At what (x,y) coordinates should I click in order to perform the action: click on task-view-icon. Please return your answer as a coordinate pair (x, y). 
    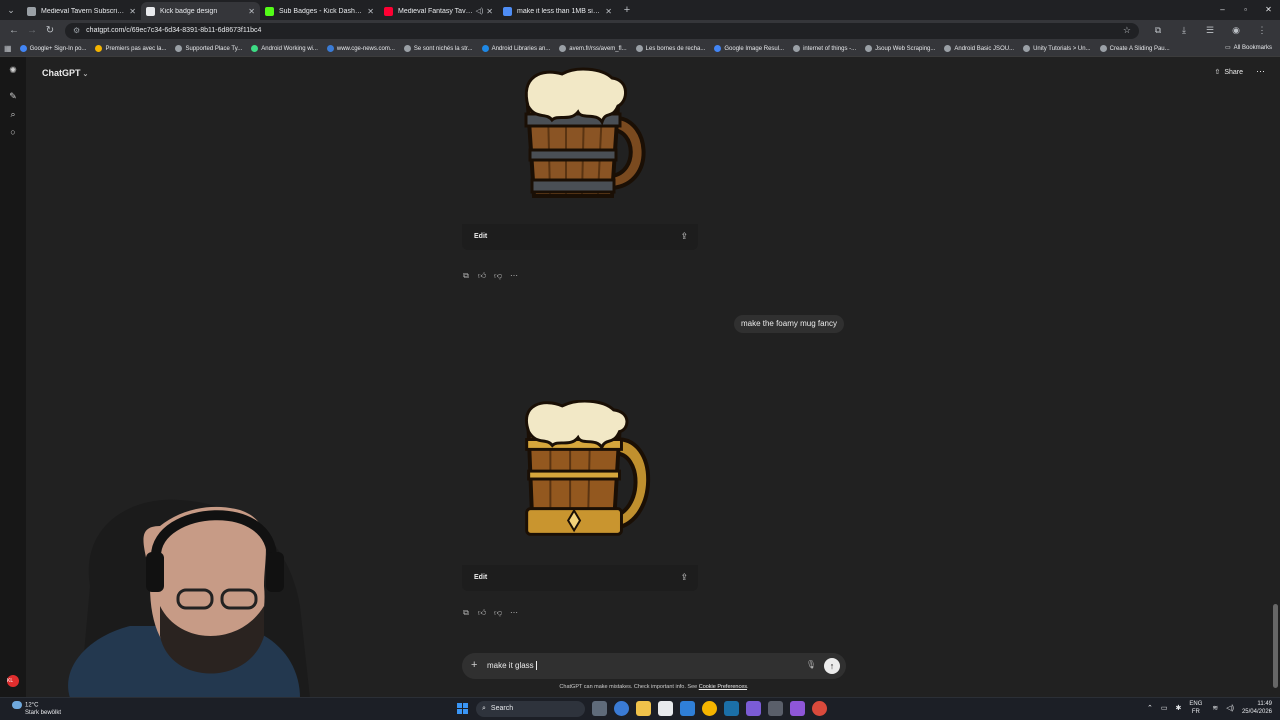
    Looking at the image, I should click on (599, 708).